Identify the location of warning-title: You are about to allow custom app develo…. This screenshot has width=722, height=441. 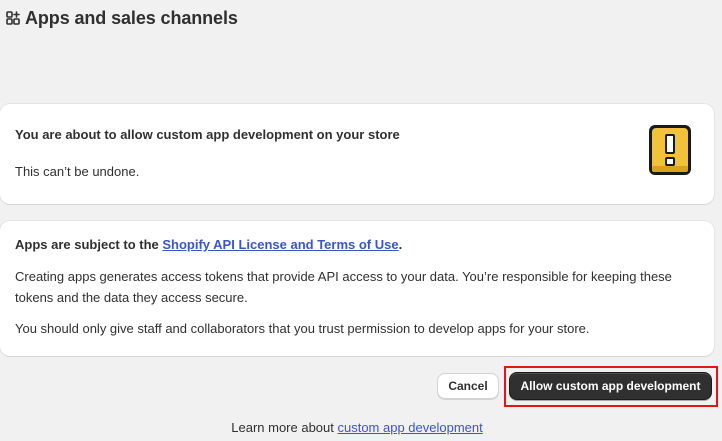
(207, 134).